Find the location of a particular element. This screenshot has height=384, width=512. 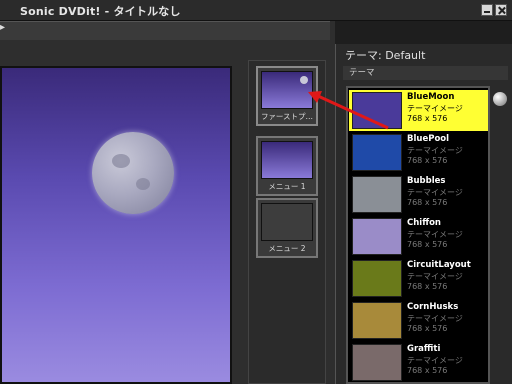

theme-item-circuitlayout: CircuitLayout テーマイメージ 768 x 576 is located at coordinates (418, 278).